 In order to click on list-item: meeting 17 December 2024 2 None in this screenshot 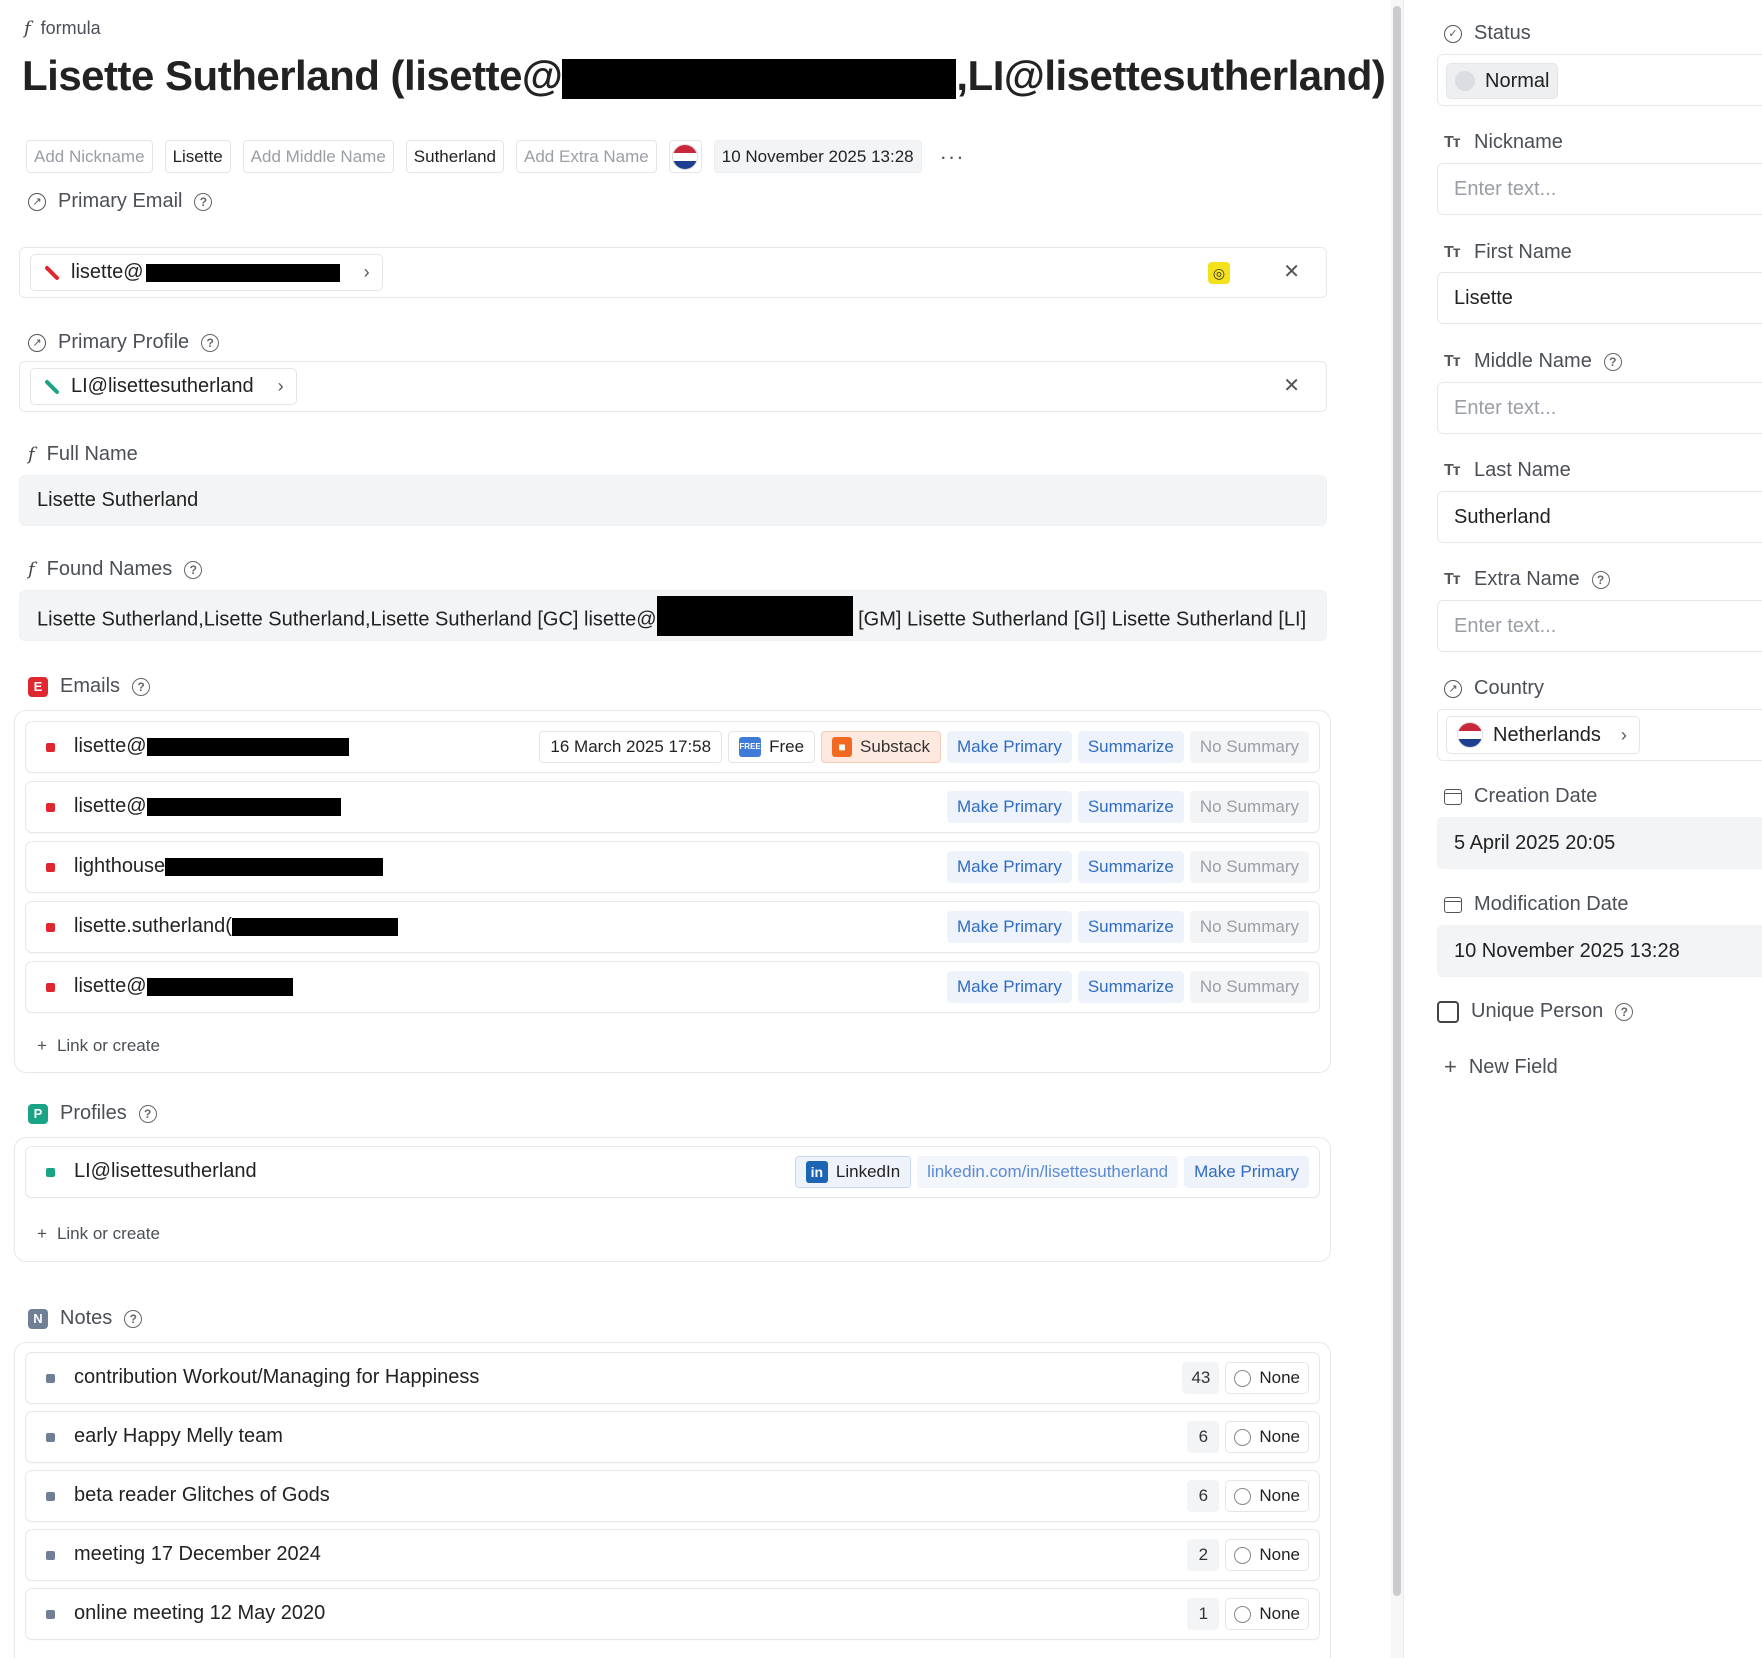, I will do `click(672, 1555)`.